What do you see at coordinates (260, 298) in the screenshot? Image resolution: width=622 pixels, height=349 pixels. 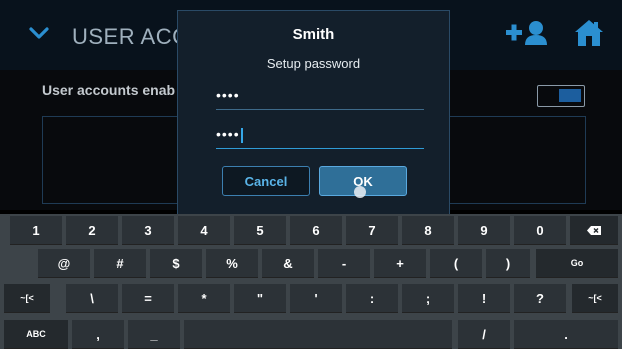 I see `key-double-quote: "` at bounding box center [260, 298].